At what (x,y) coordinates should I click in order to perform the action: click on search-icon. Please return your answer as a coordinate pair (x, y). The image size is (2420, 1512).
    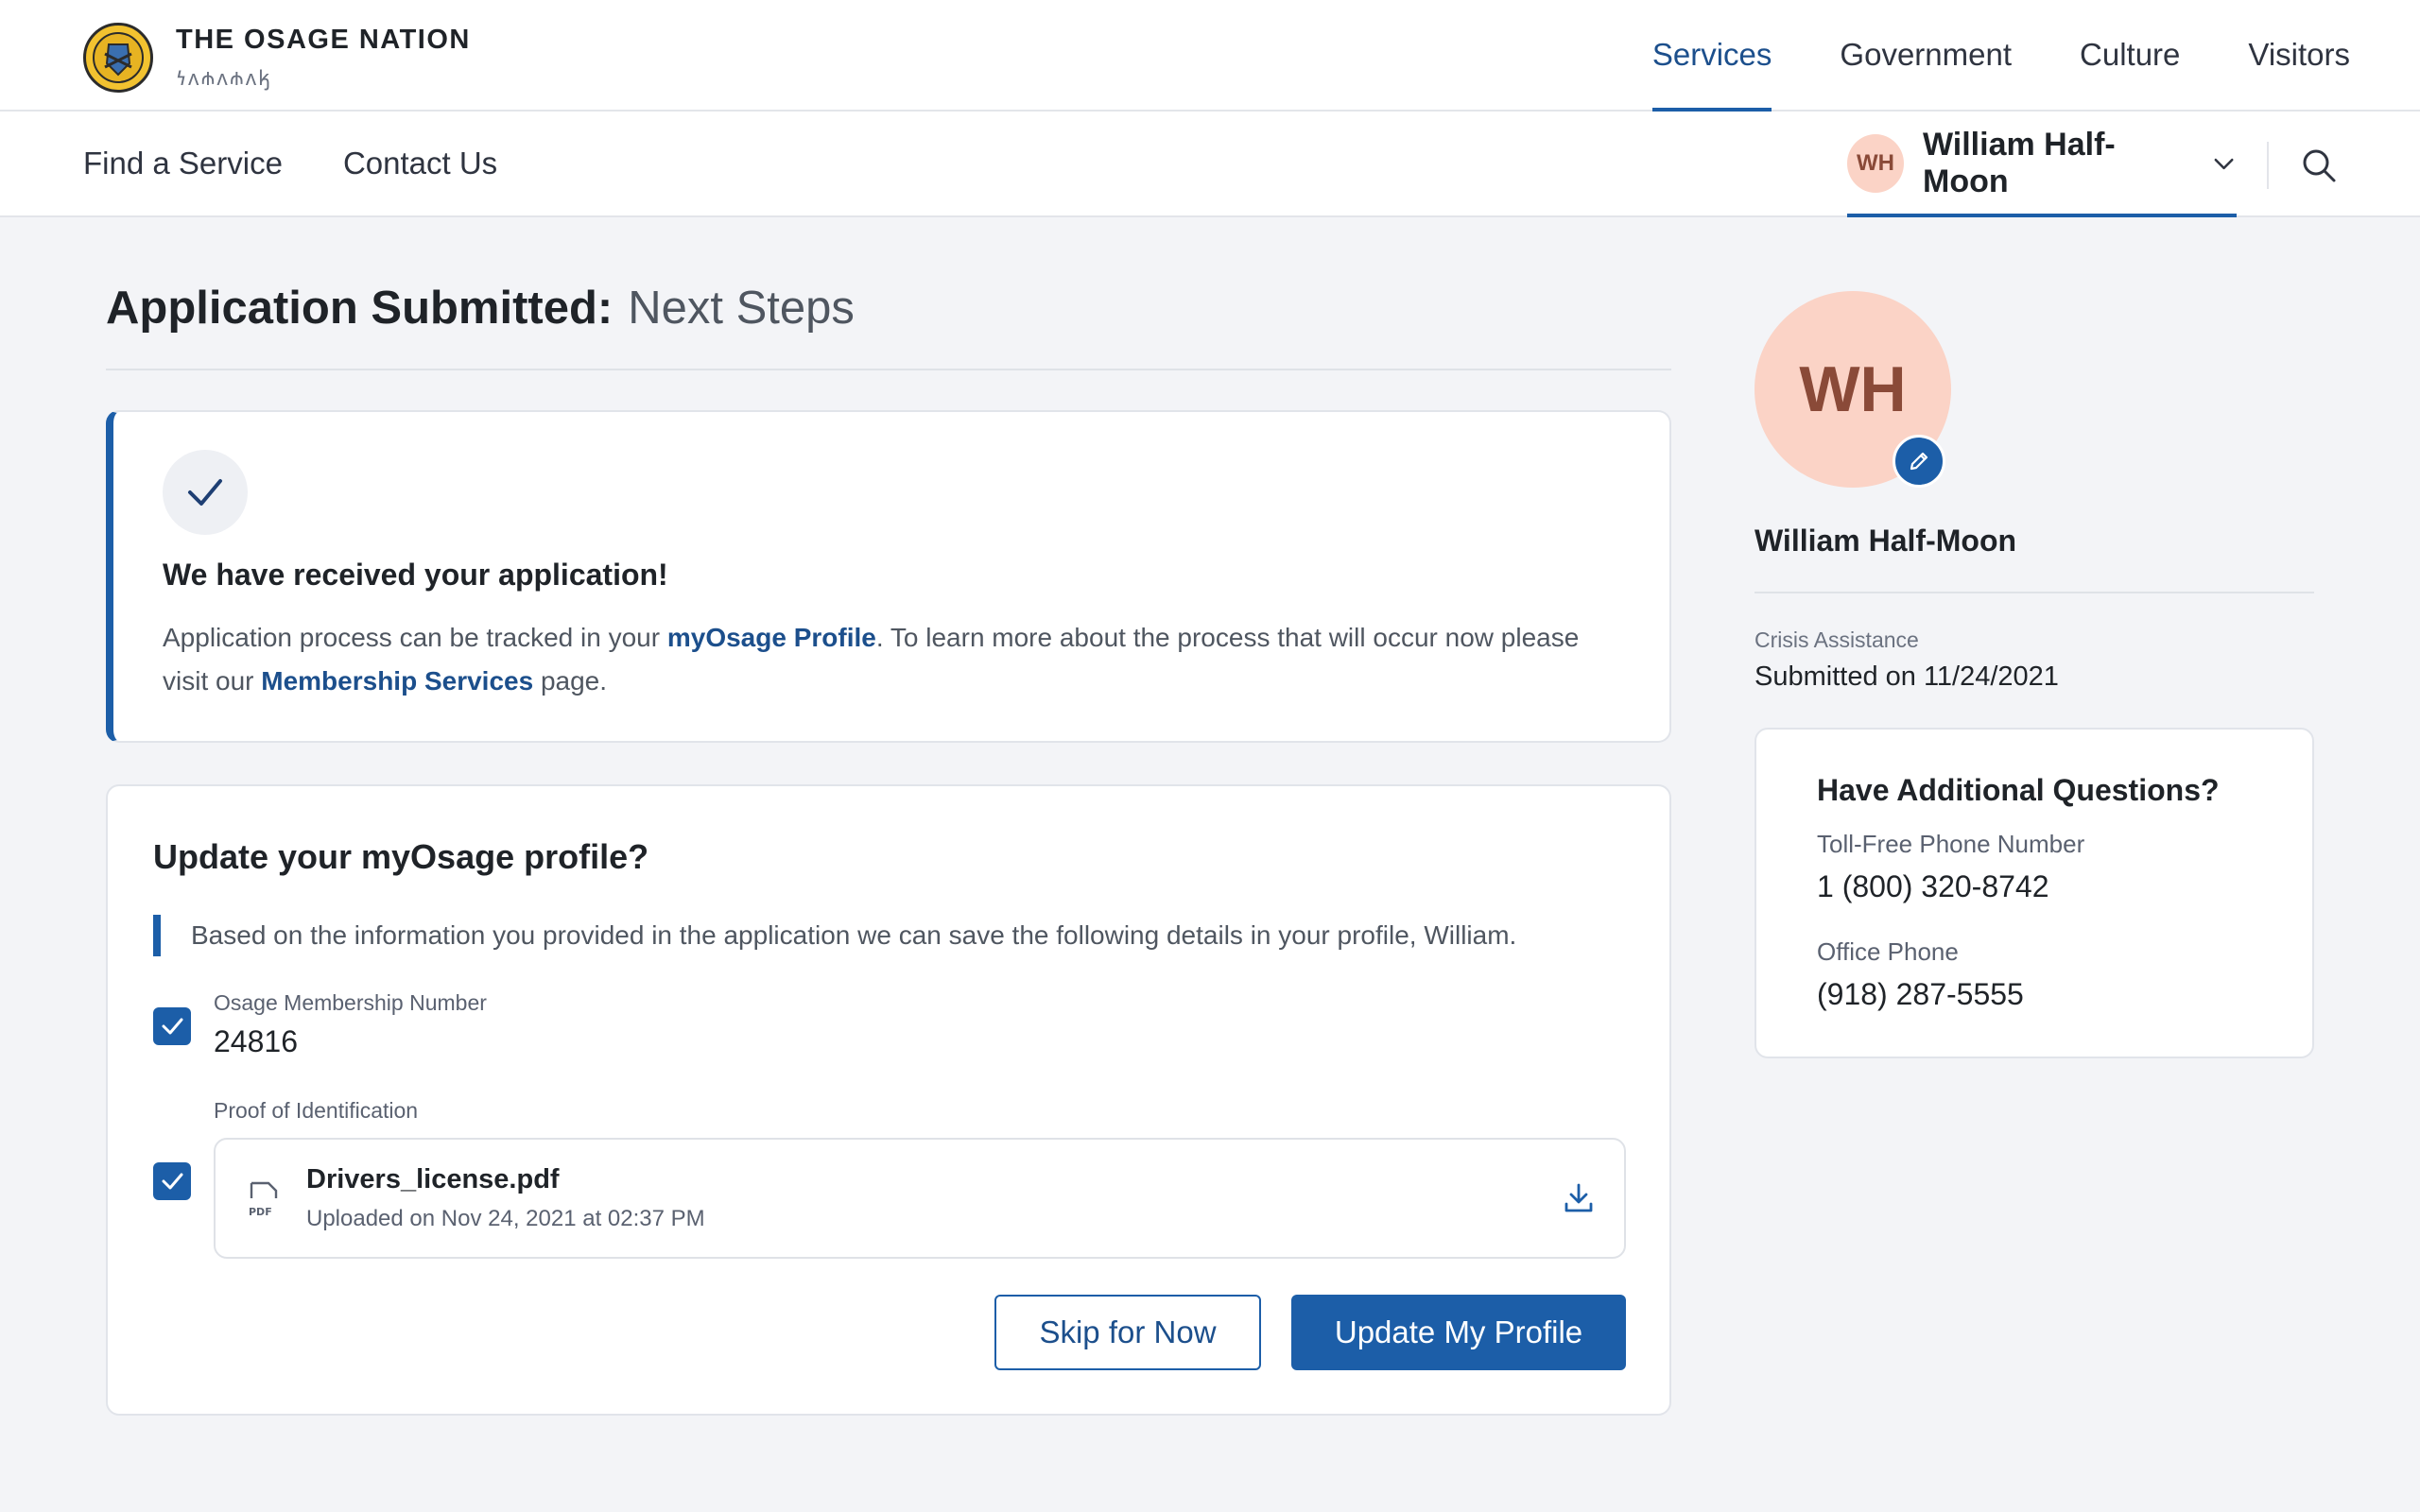
    Looking at the image, I should click on (2319, 165).